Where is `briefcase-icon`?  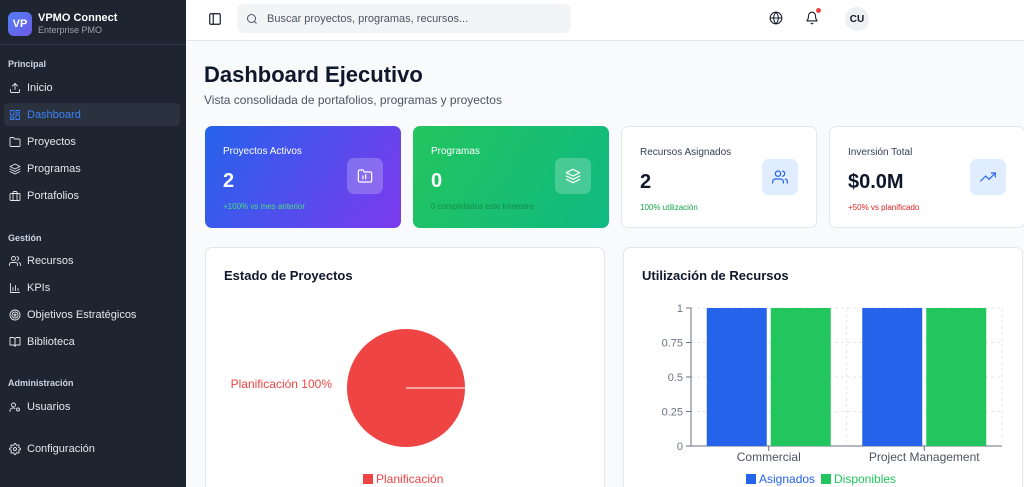 briefcase-icon is located at coordinates (15, 195).